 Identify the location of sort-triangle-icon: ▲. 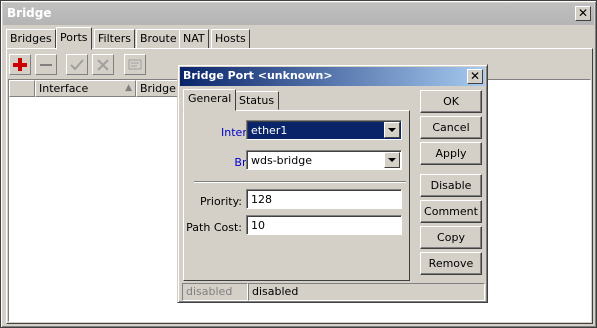
(128, 88).